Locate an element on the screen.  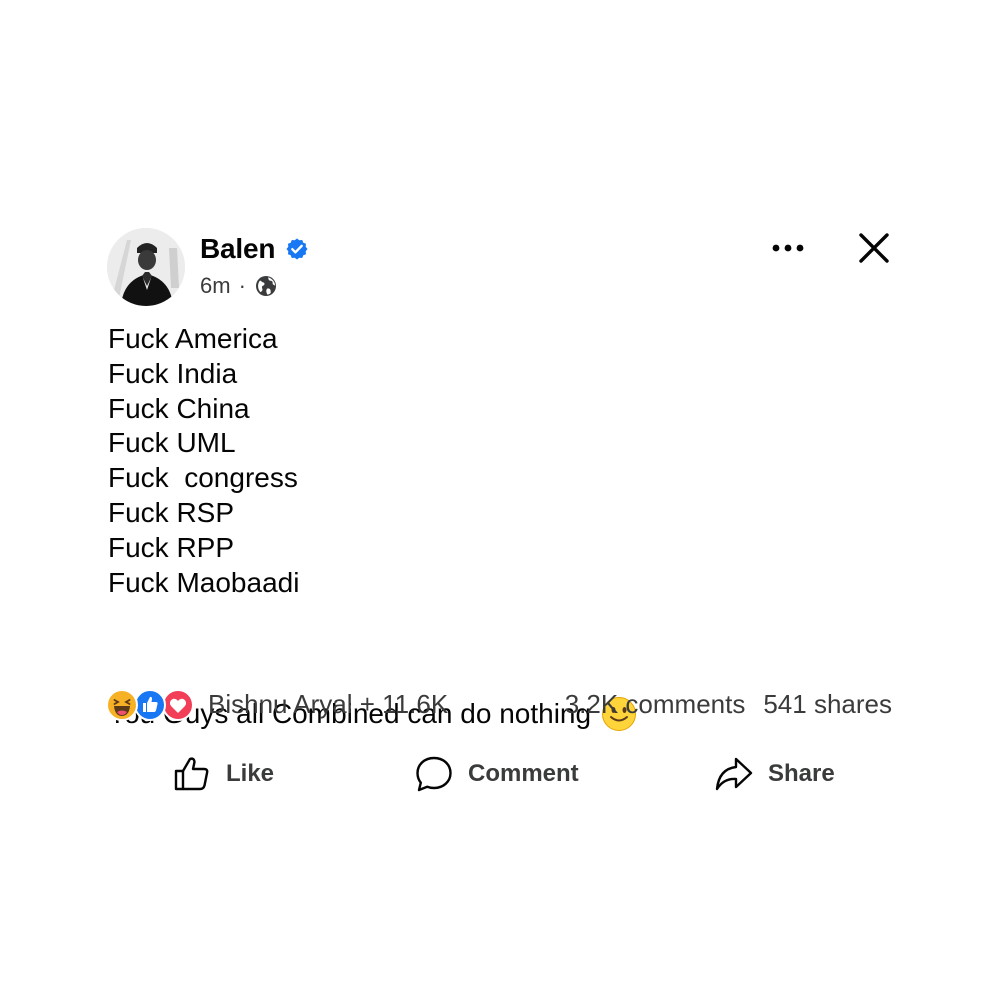
post-line: Fuck China is located at coordinates (179, 408).